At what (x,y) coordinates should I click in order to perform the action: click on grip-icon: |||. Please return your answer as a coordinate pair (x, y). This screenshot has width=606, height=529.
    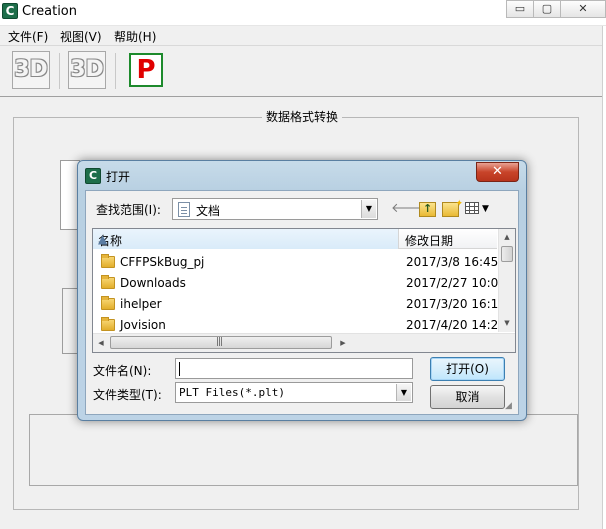
    Looking at the image, I should click on (219, 342).